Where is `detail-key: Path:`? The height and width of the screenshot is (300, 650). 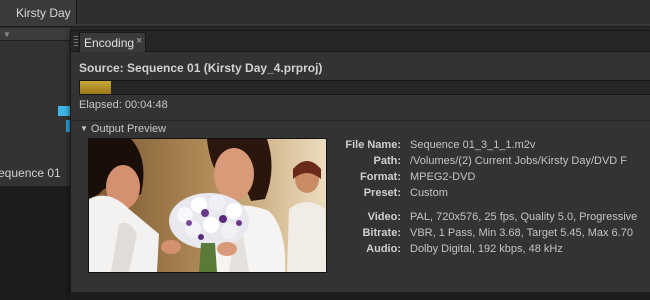 detail-key: Path: is located at coordinates (387, 161).